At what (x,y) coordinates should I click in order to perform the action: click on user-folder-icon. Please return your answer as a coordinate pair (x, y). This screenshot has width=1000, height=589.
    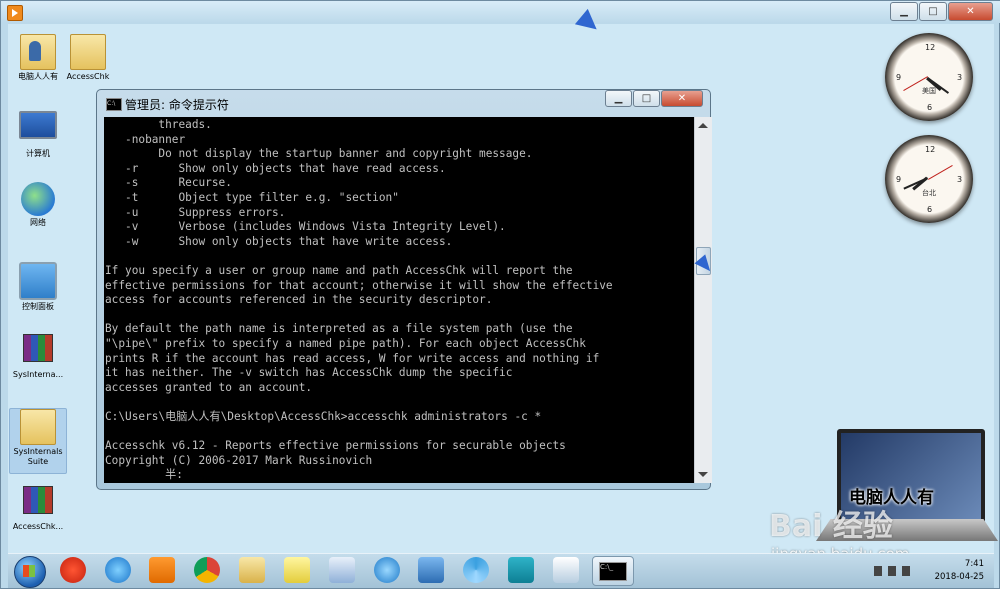
    Looking at the image, I should click on (38, 52).